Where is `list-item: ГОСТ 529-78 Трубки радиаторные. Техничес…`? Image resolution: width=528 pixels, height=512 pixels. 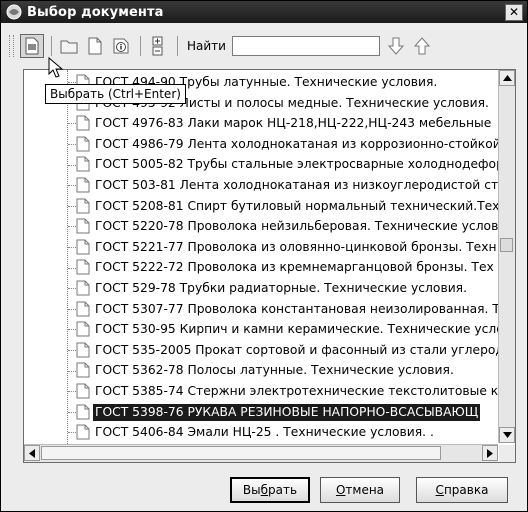
list-item: ГОСТ 529-78 Трубки радиаторные. Техничес… is located at coordinates (261, 288).